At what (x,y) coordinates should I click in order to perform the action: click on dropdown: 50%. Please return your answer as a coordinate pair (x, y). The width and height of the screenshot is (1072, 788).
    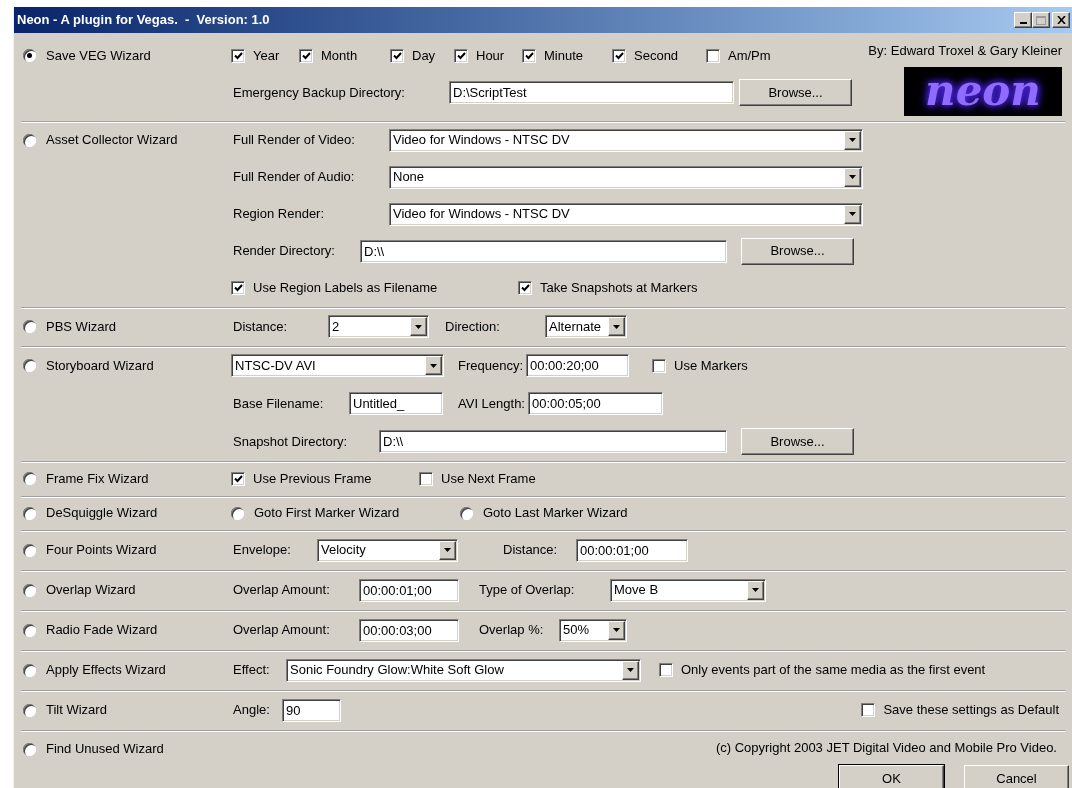
    Looking at the image, I should click on (593, 630).